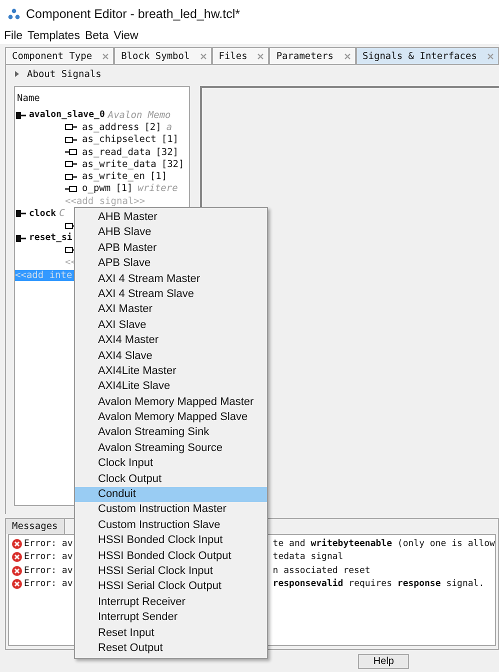 This screenshot has width=499, height=672. Describe the element at coordinates (171, 233) in the screenshot. I see `menu-option: AHB Slave` at that location.